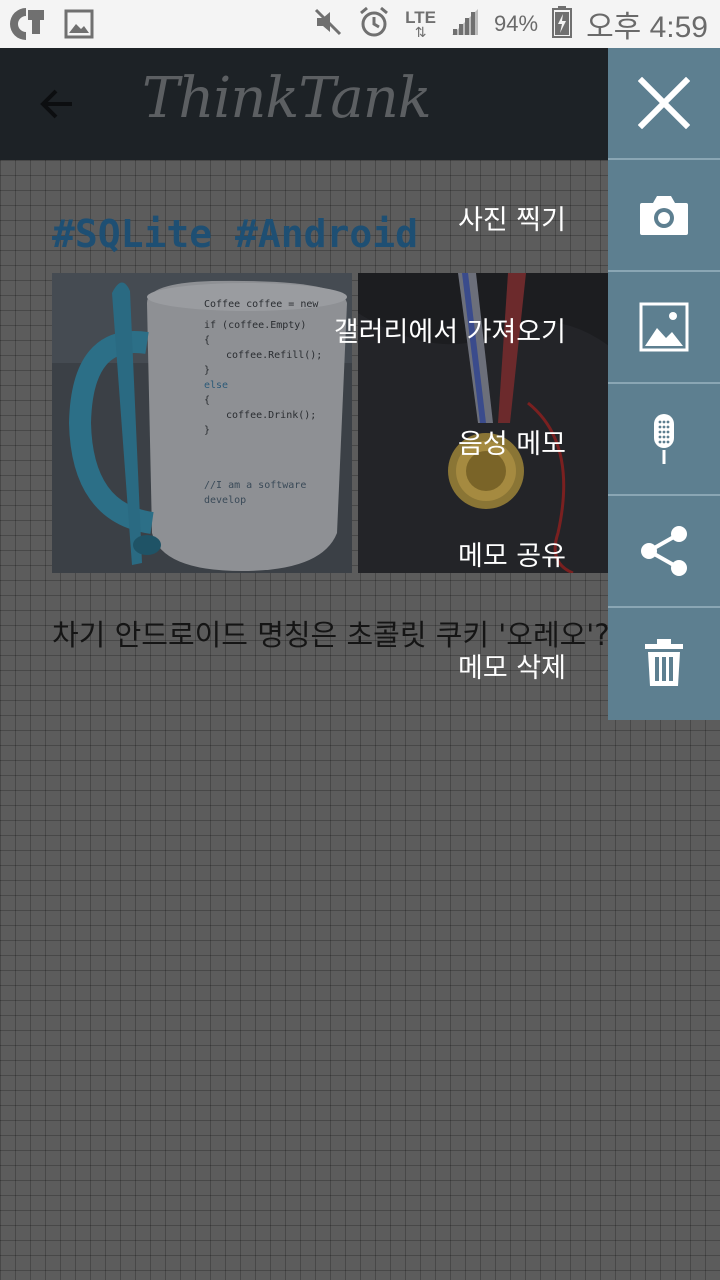 The height and width of the screenshot is (1280, 720). I want to click on take-photo-label: 사진 찍기, so click(512, 217).